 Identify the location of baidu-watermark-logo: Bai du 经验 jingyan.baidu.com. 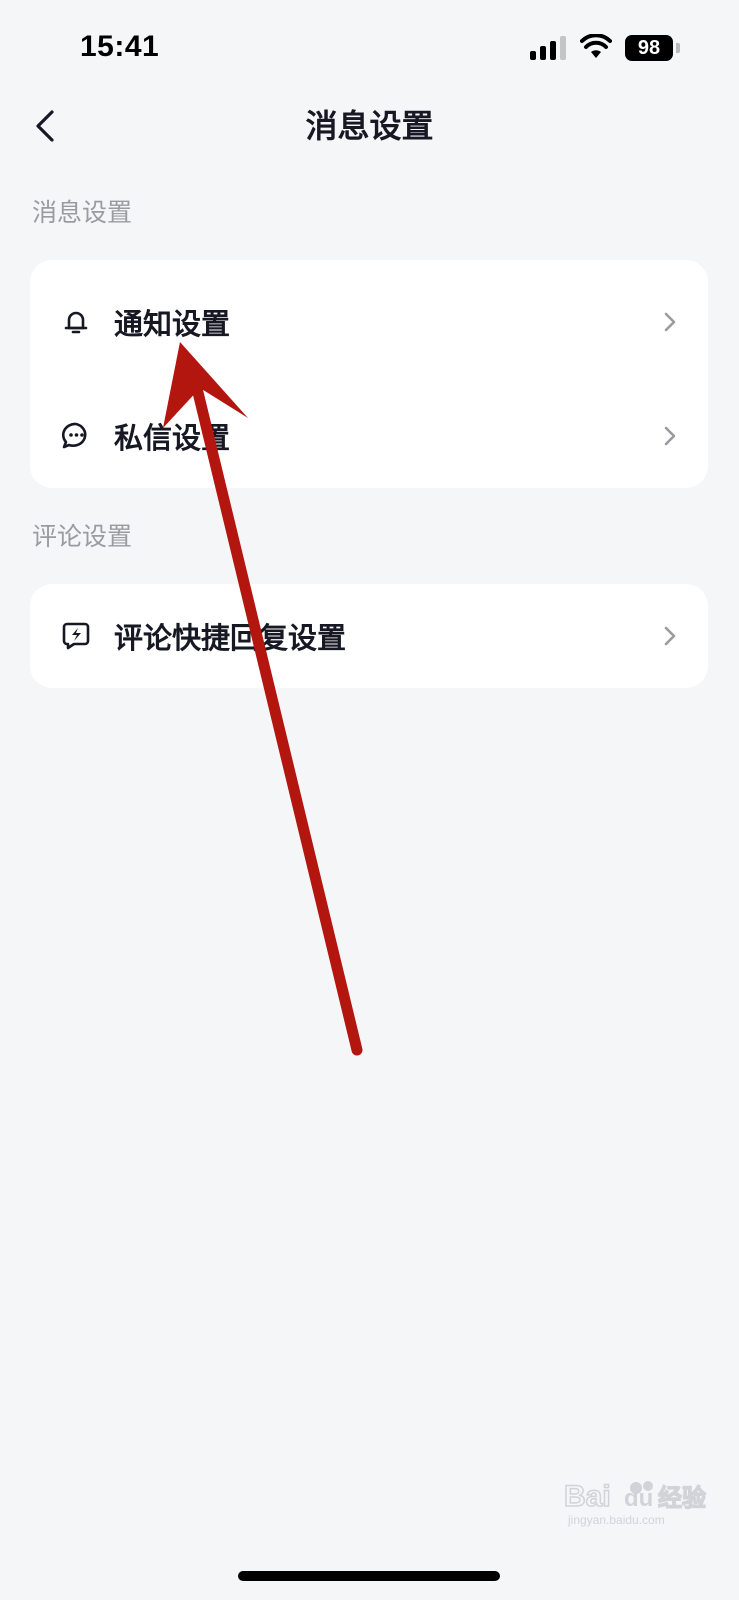
(634, 1503).